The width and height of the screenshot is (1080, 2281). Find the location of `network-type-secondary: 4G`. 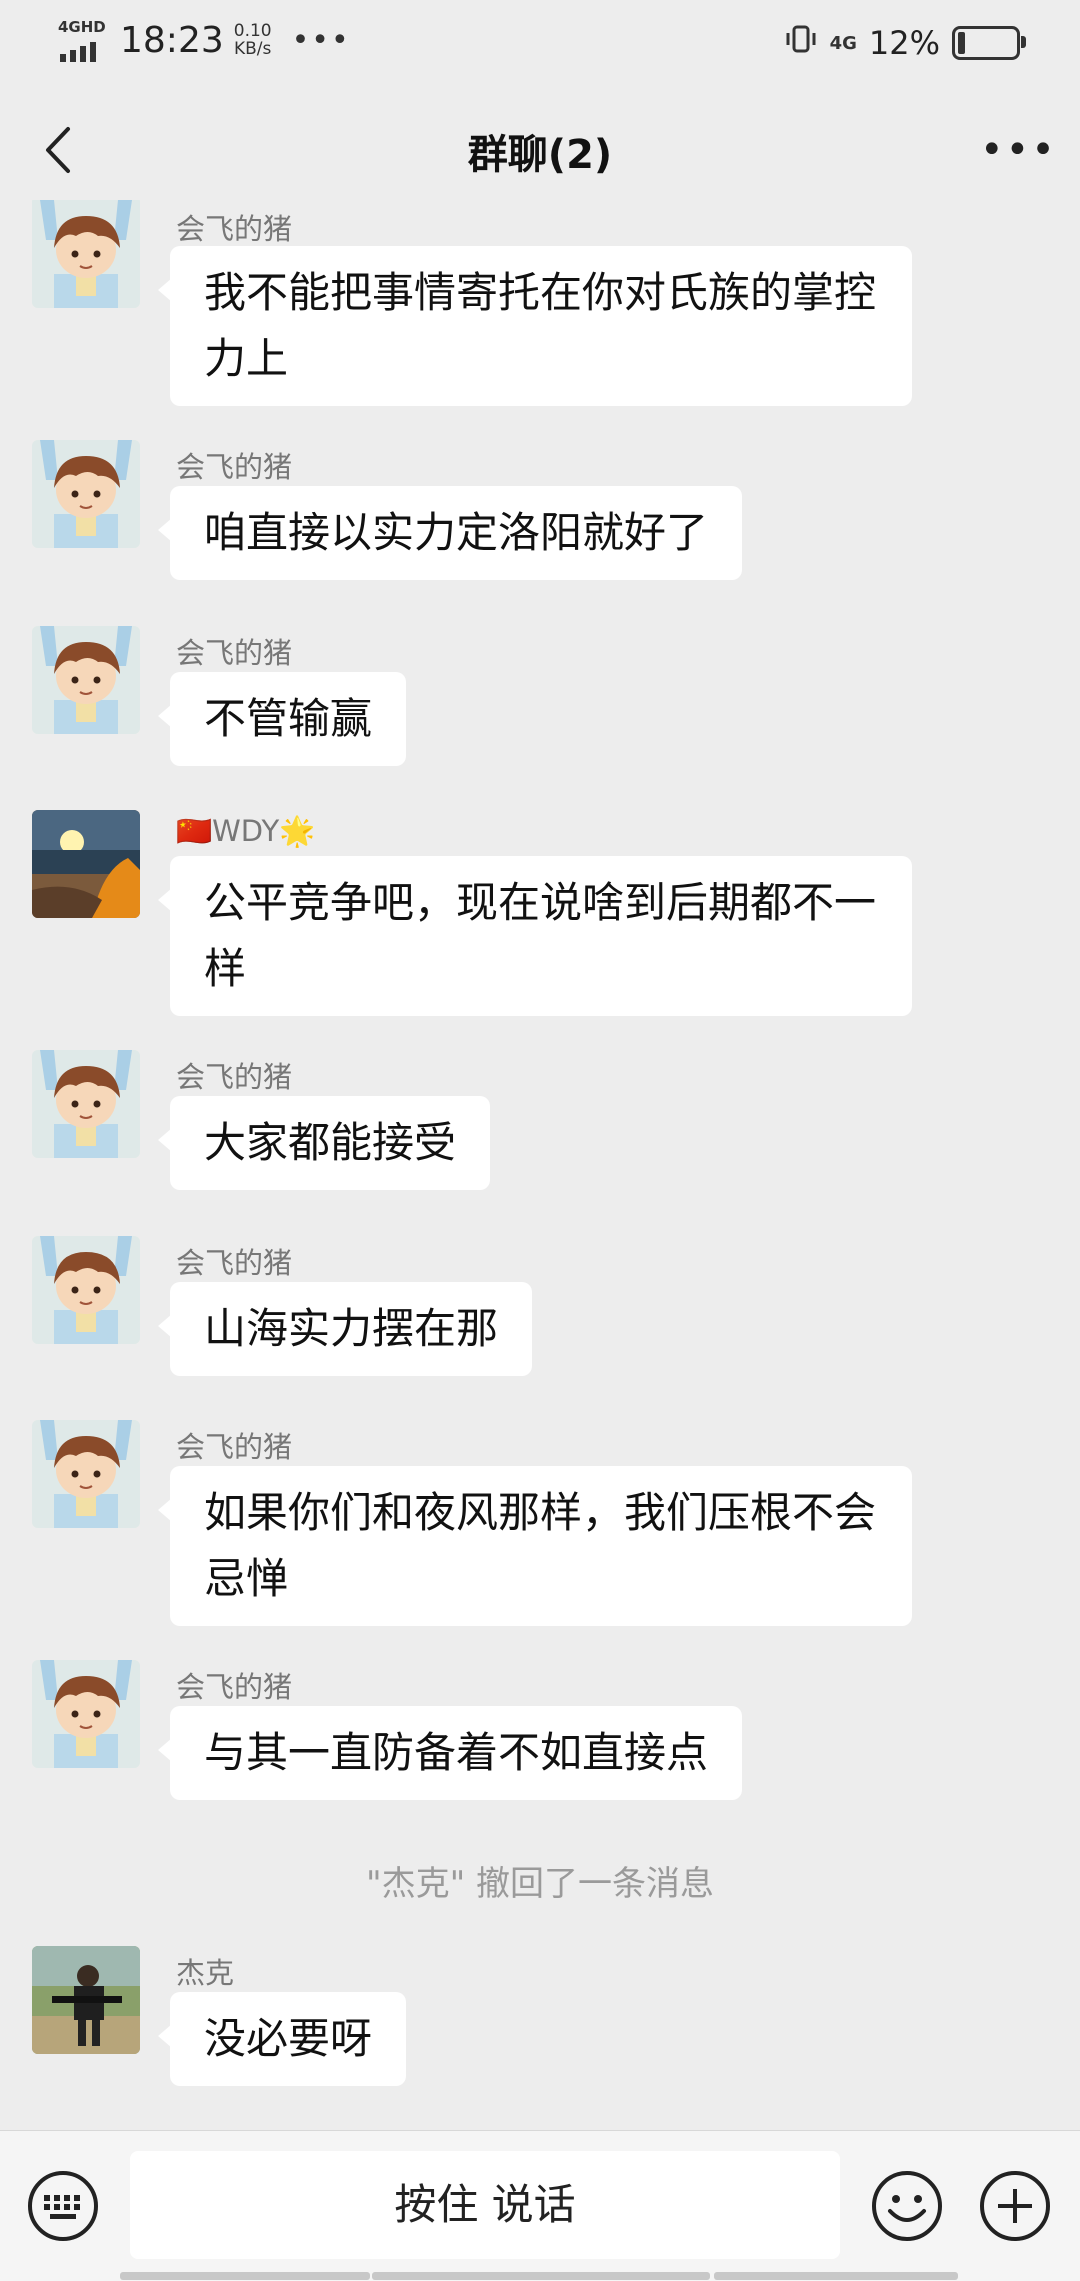

network-type-secondary: 4G is located at coordinates (843, 43).